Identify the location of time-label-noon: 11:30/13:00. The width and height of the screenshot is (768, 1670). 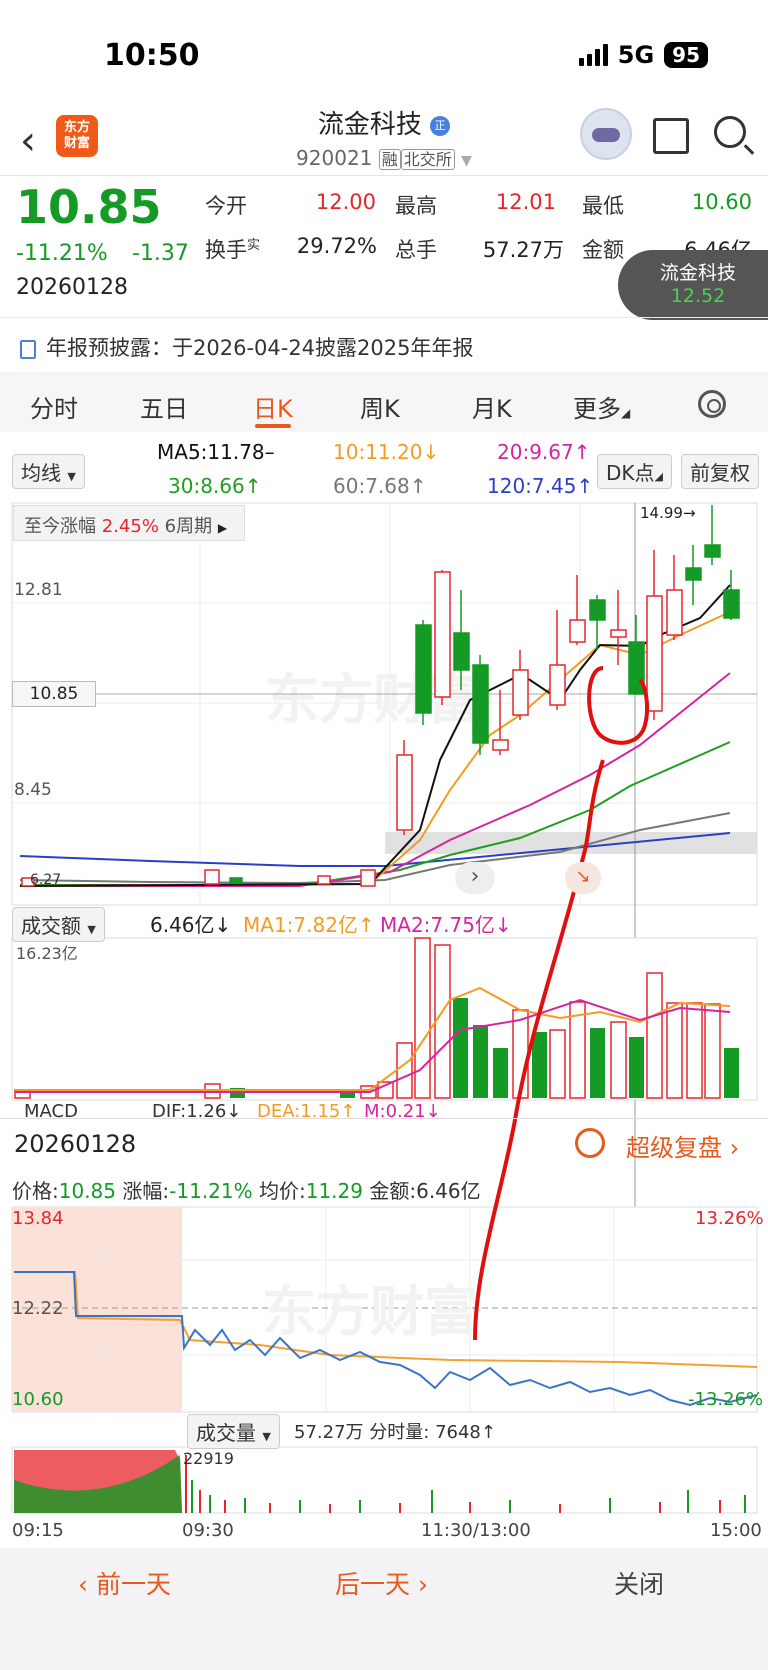
(476, 1530).